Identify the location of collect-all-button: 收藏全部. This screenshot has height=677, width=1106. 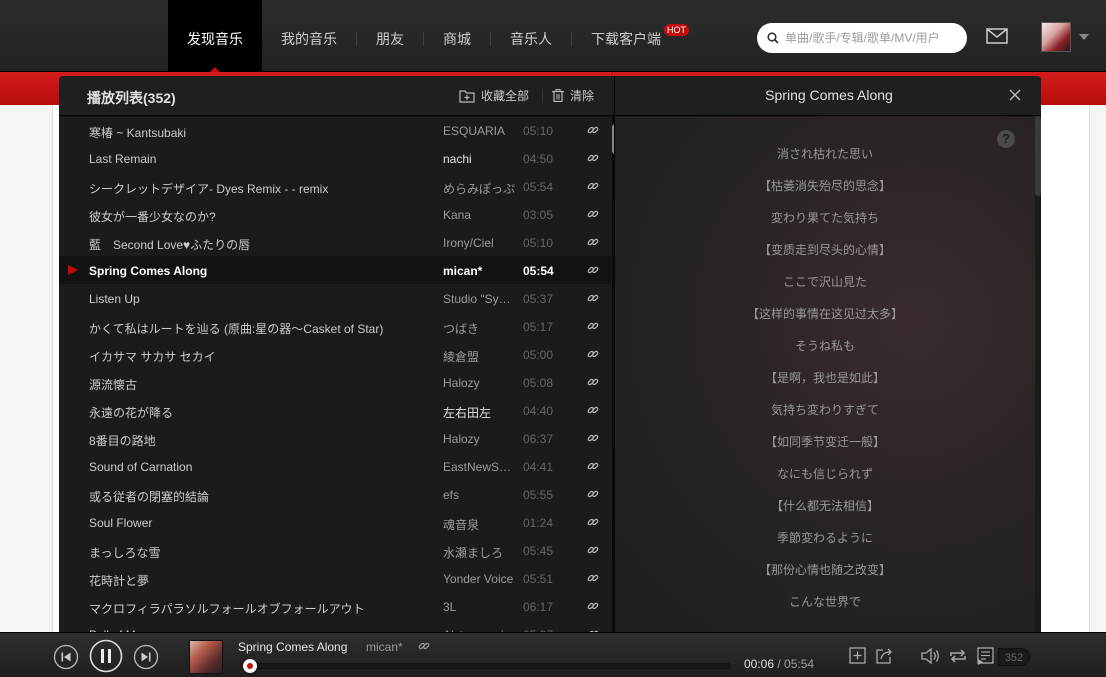
(494, 95).